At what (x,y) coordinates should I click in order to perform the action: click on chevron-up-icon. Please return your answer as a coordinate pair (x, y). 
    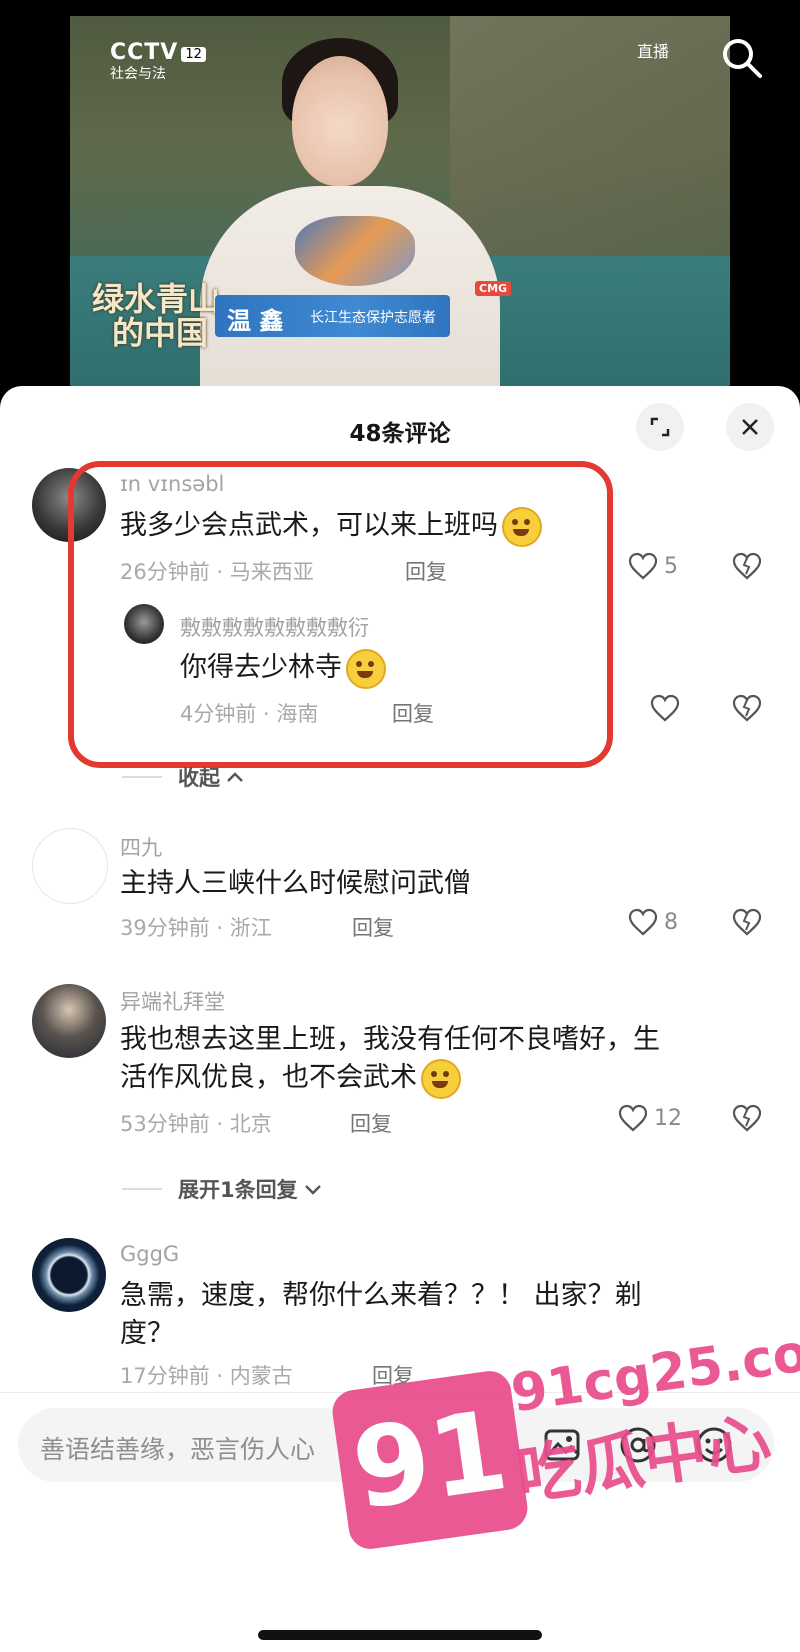
    Looking at the image, I should click on (235, 777).